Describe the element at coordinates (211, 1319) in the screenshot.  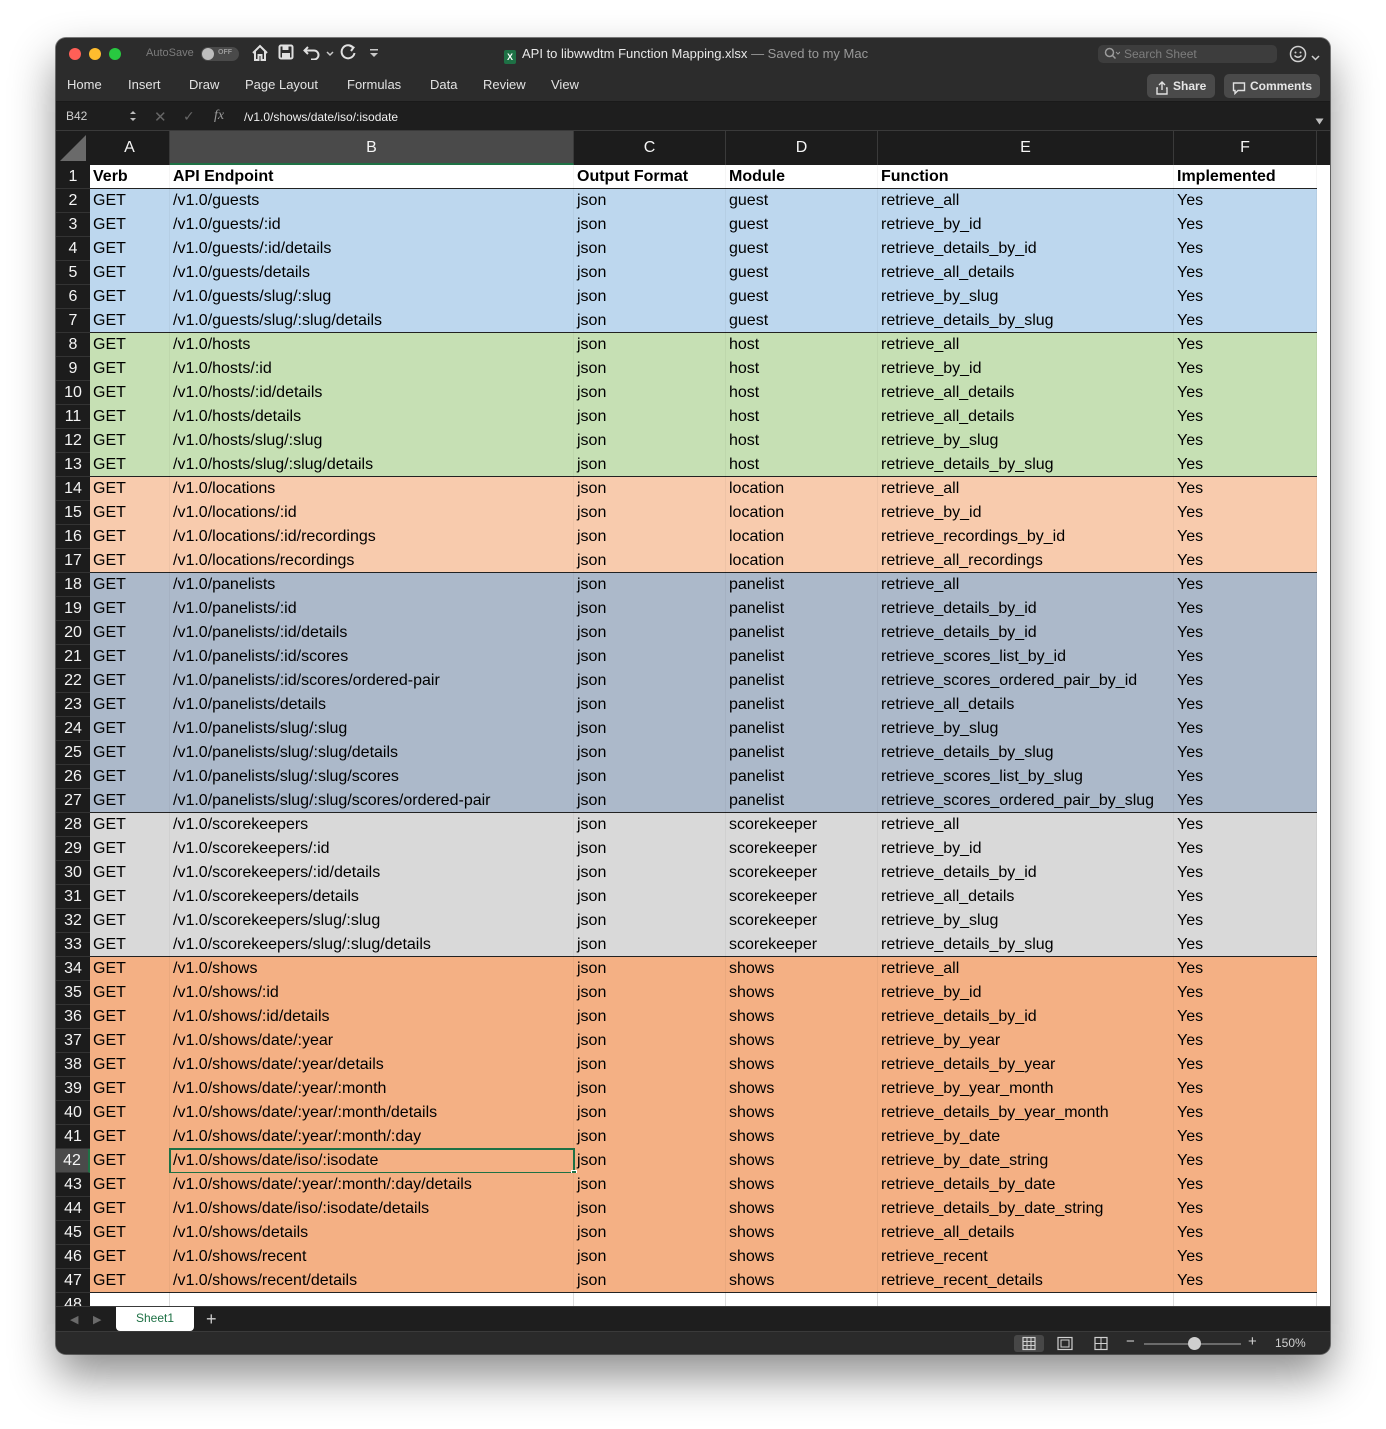
I see `add-sheet-icon: +` at that location.